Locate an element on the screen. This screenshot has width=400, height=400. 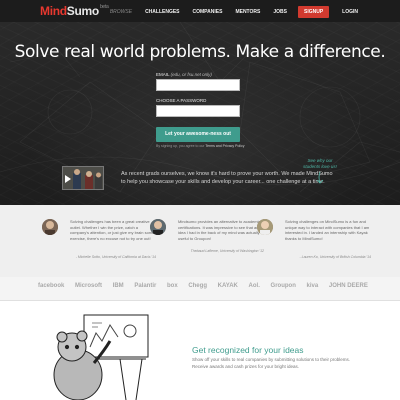
partner-logo-microsoft: Microsoft is located at coordinates (88, 286).